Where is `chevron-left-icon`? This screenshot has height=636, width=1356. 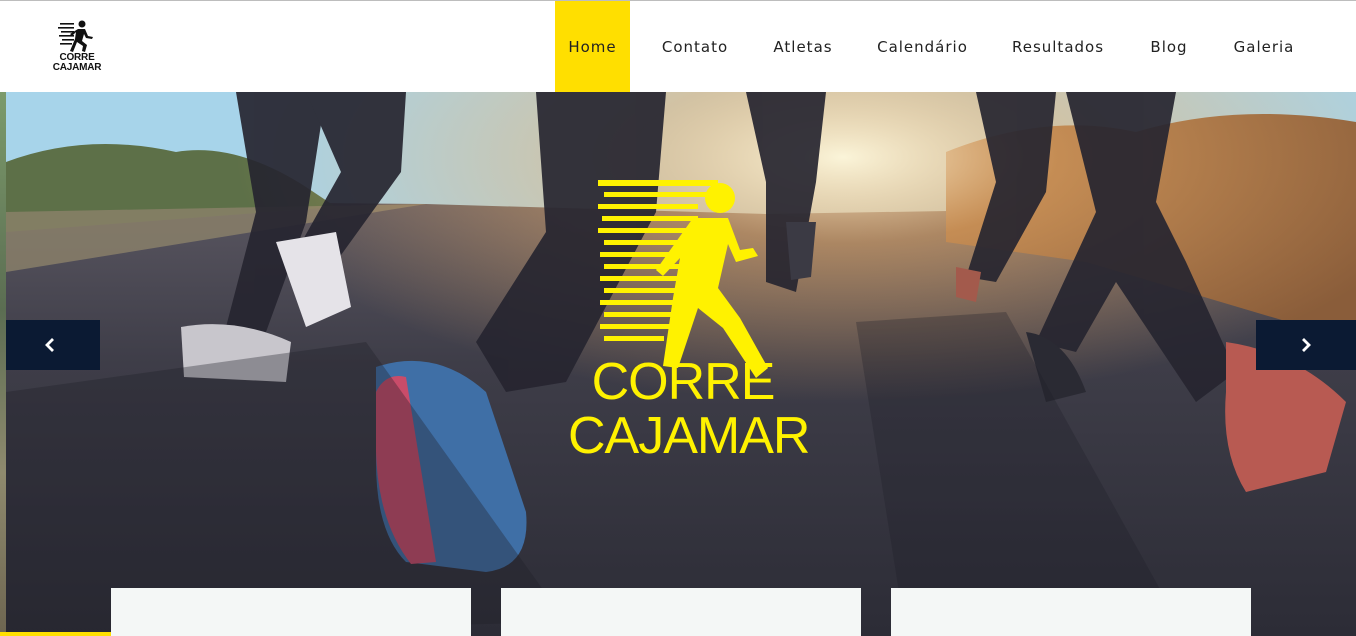 chevron-left-icon is located at coordinates (49, 345).